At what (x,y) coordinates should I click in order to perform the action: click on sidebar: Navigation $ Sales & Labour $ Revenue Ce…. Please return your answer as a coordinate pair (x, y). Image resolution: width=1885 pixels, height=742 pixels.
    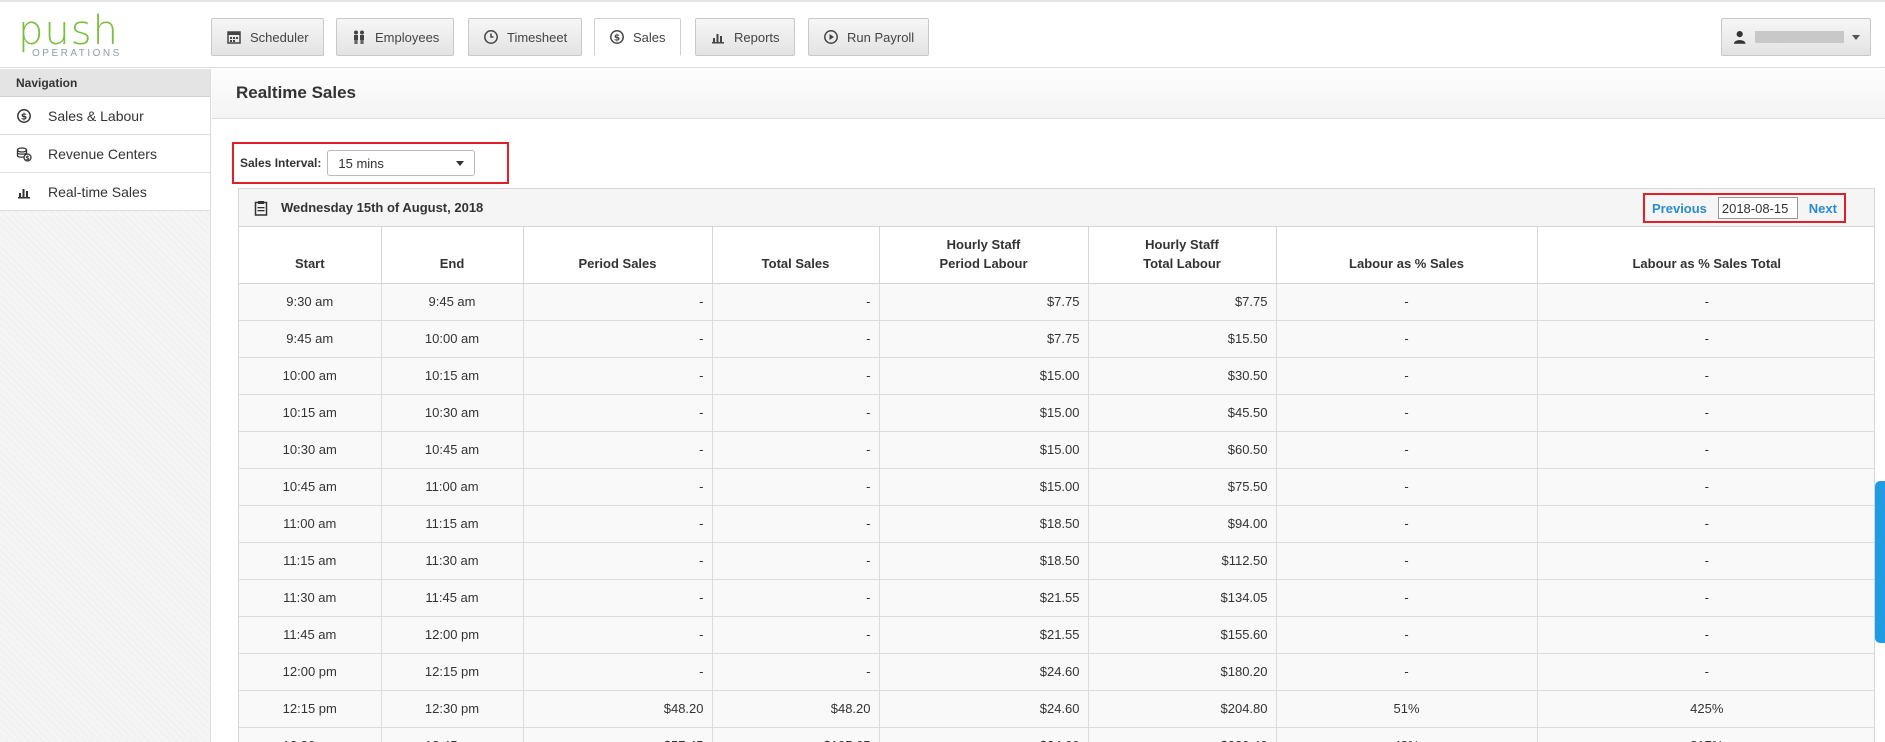
    Looking at the image, I should click on (105, 405).